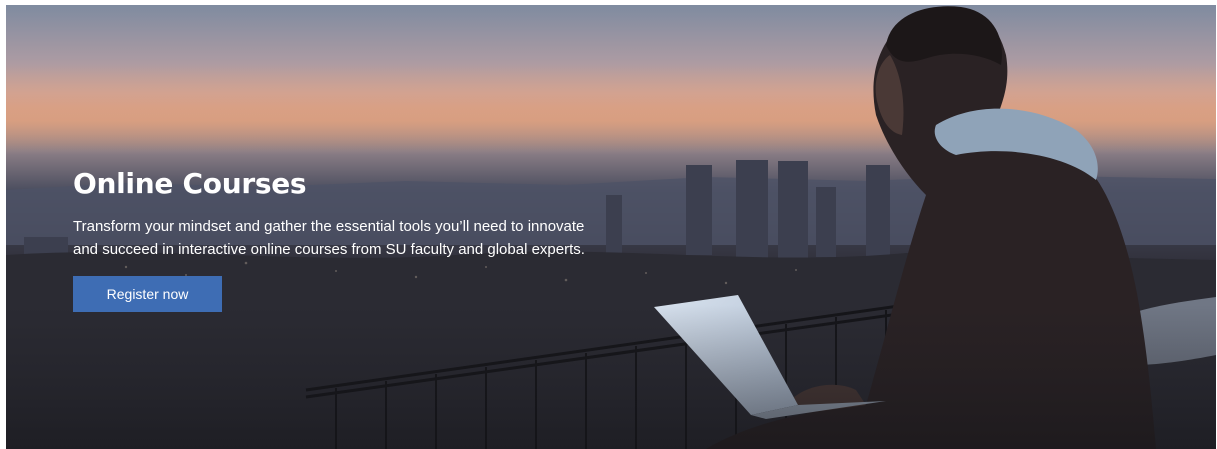  Describe the element at coordinates (190, 183) in the screenshot. I see `hero-title: Online Courses` at that location.